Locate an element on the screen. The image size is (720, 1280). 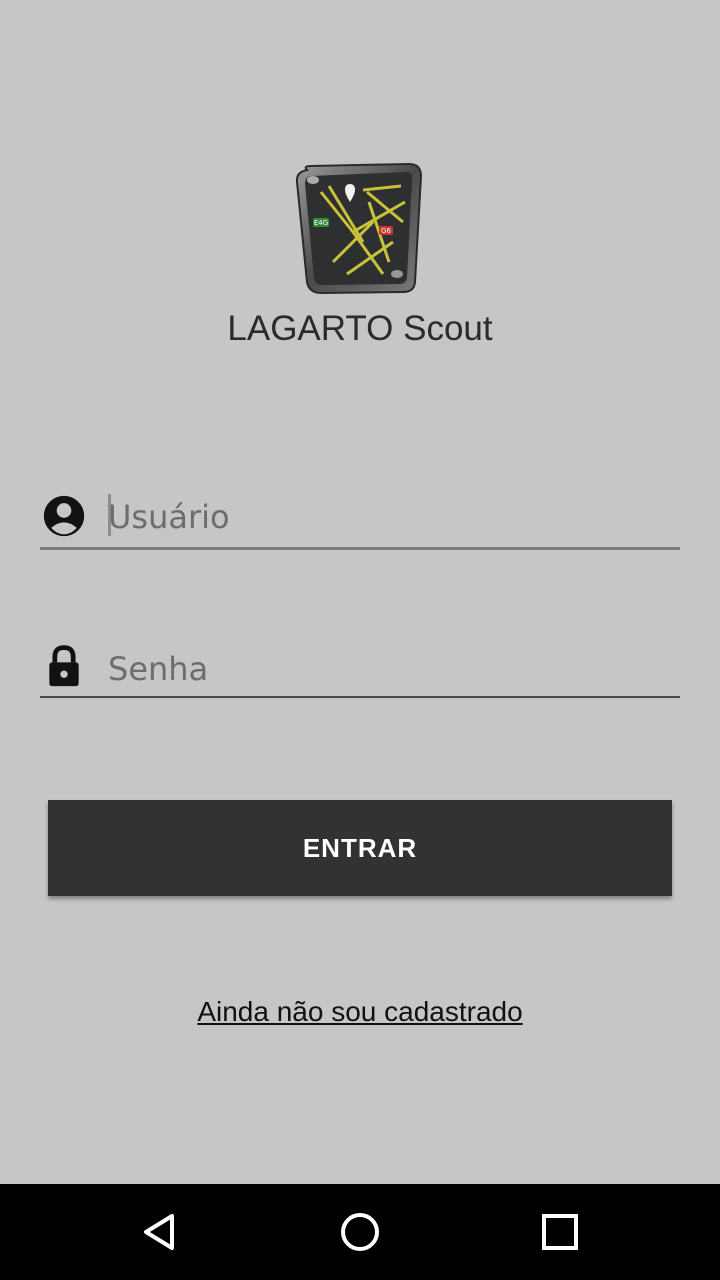
login-button: ENTRAR is located at coordinates (360, 848).